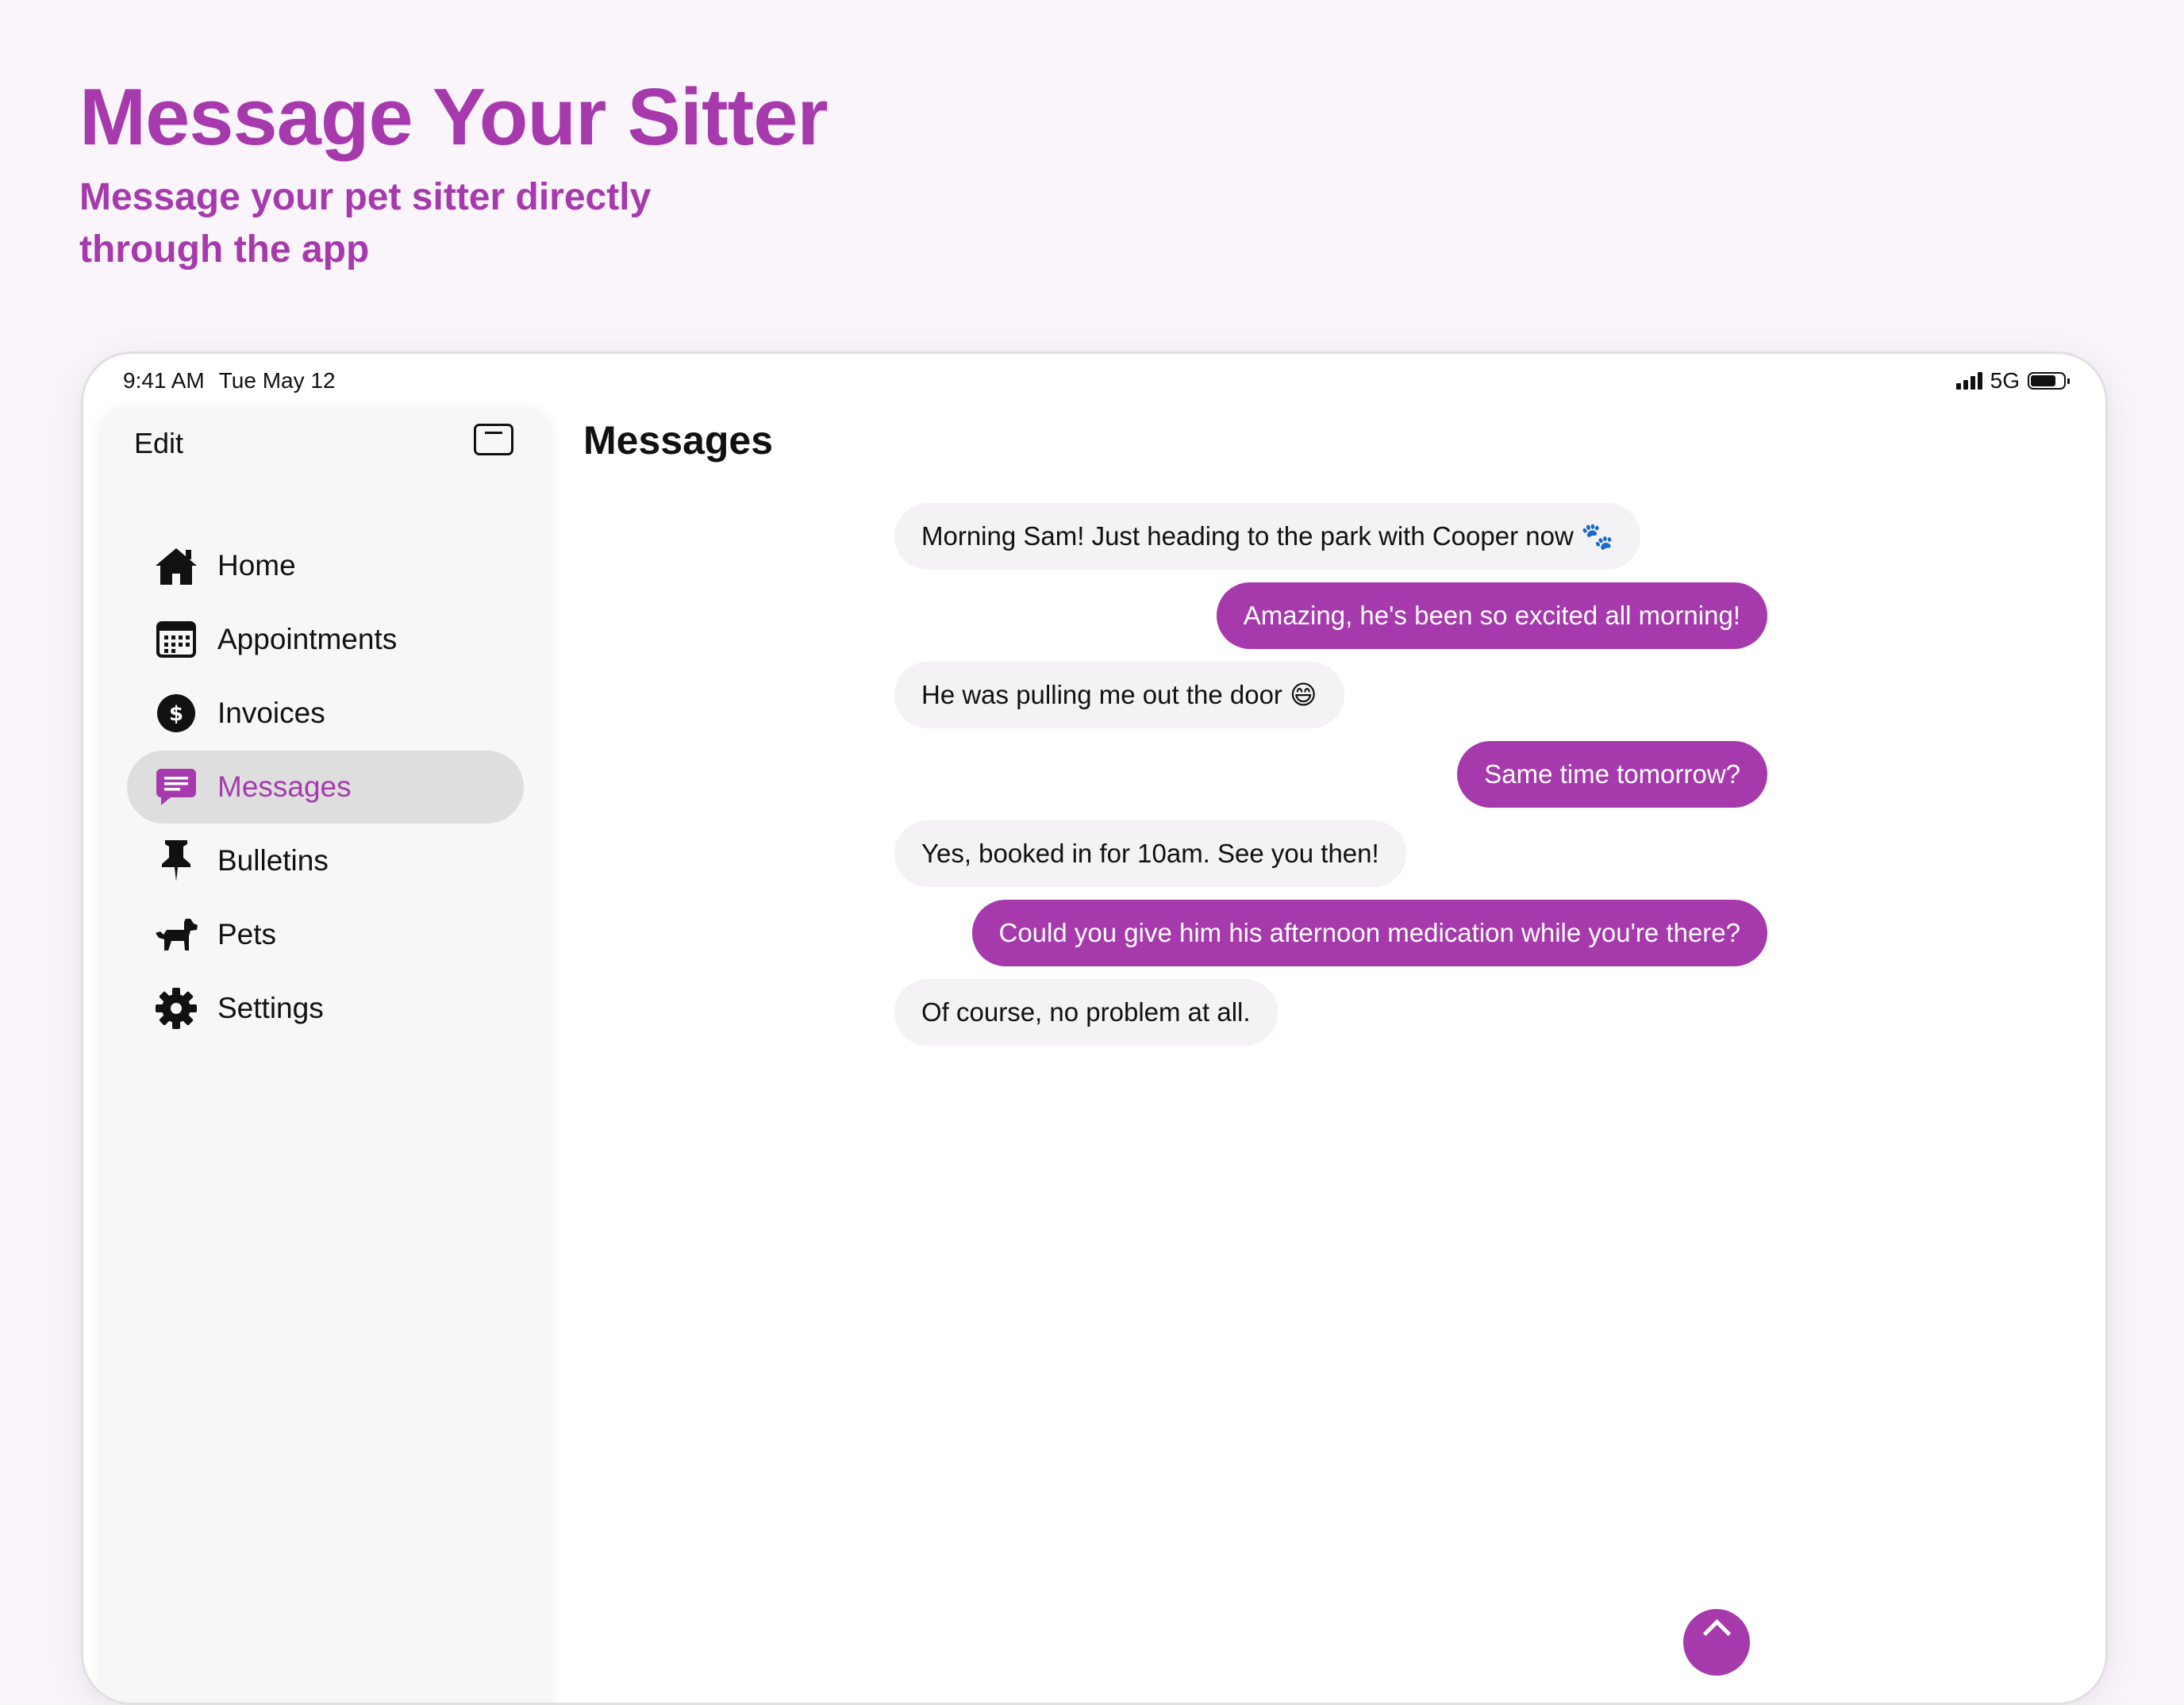  Describe the element at coordinates (1086, 1012) in the screenshot. I see `incoming-message-bubble: Of course, no problem at all.` at that location.